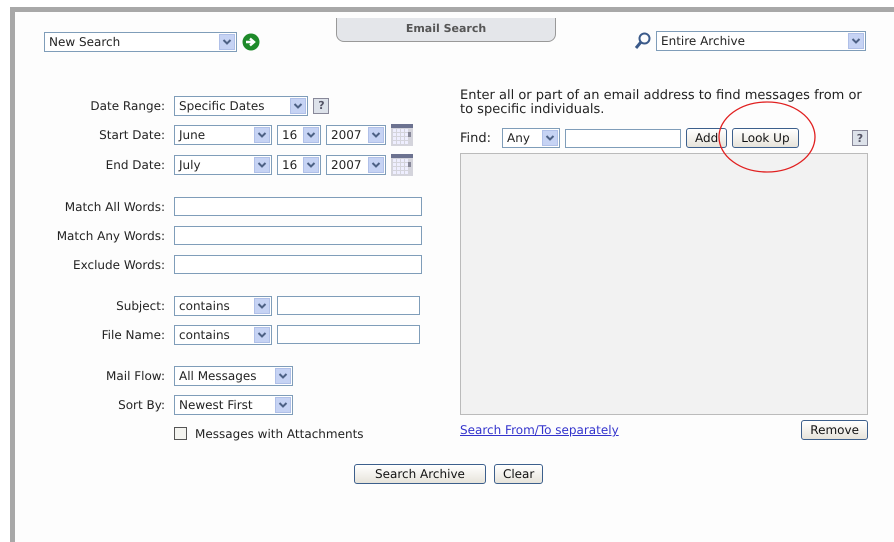  What do you see at coordinates (223, 135) in the screenshot?
I see `month-dropdown: June` at bounding box center [223, 135].